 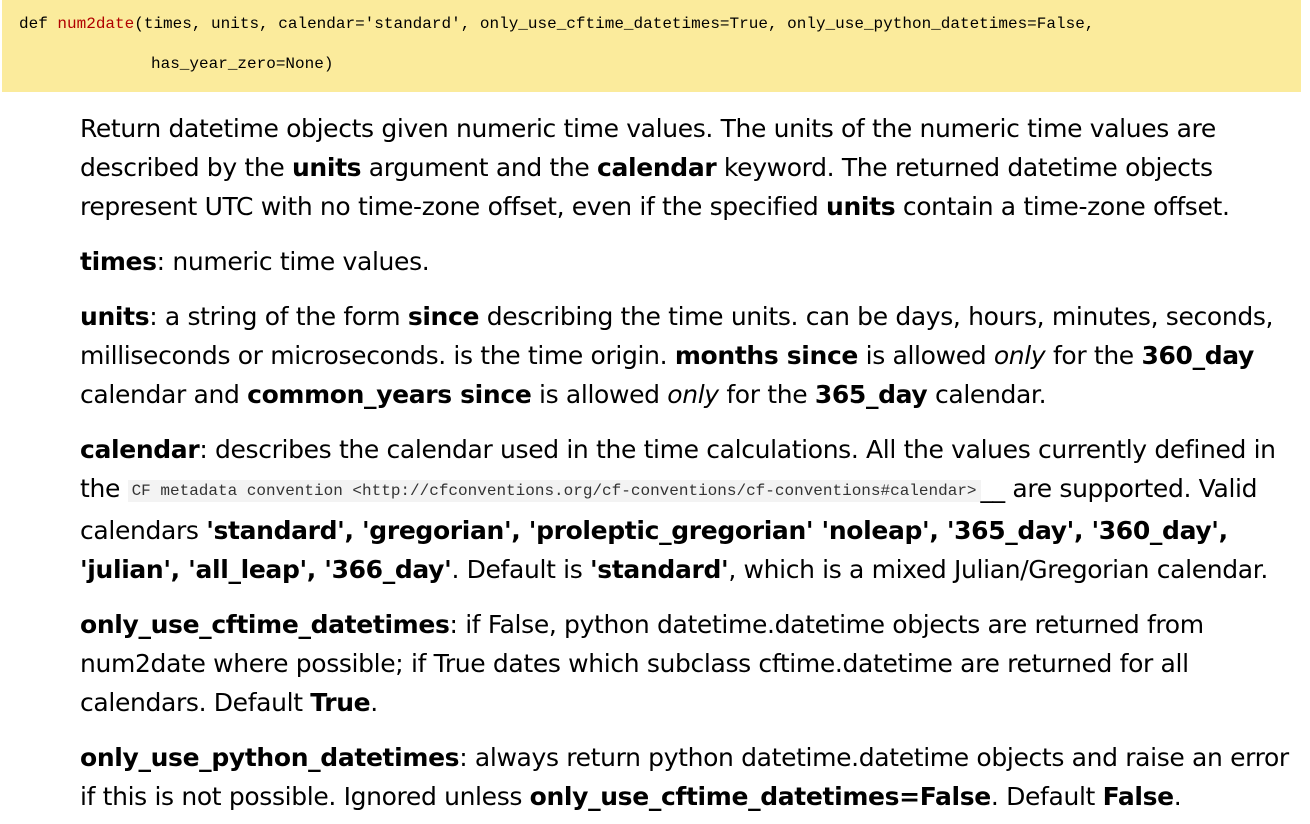 What do you see at coordinates (265, 624) in the screenshot?
I see `param-name: only_use_cftime_datetimes` at bounding box center [265, 624].